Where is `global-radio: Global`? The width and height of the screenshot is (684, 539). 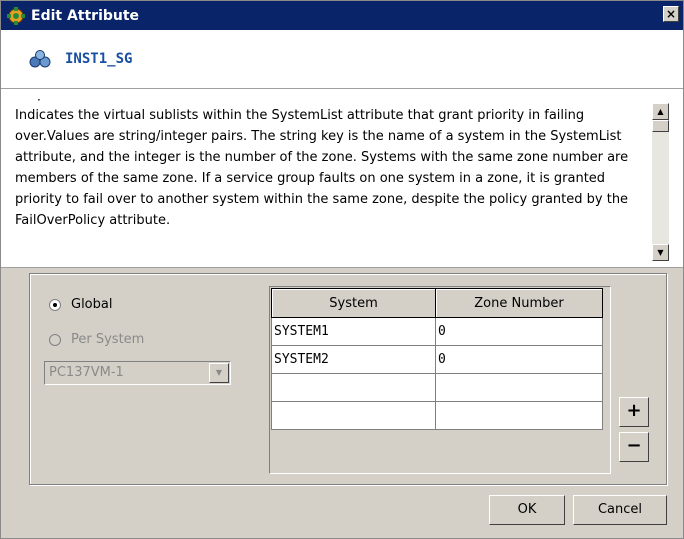 global-radio: Global is located at coordinates (80, 304).